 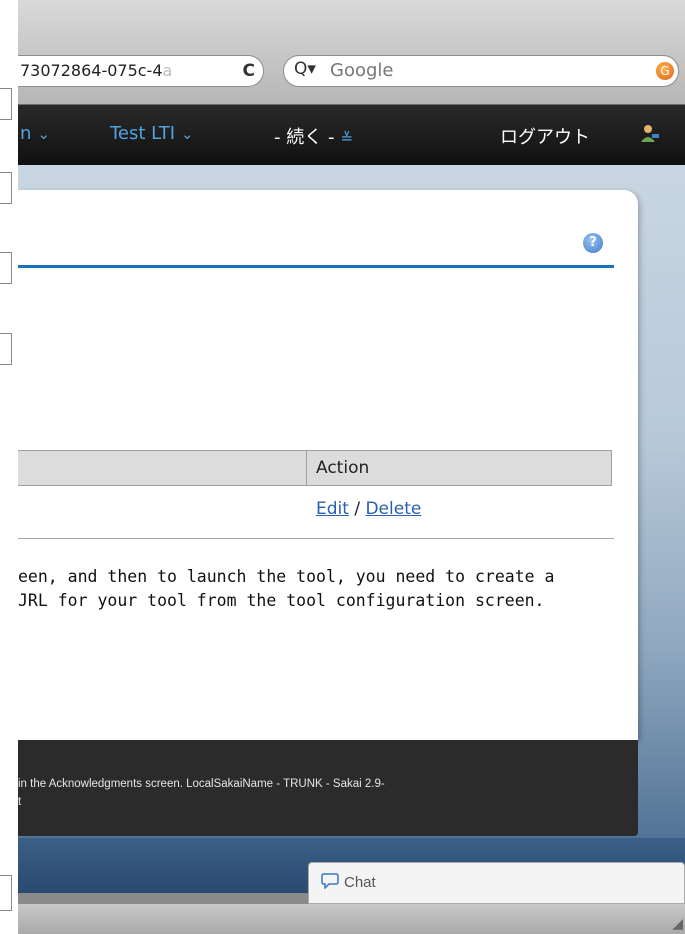 What do you see at coordinates (315, 468) in the screenshot?
I see `table-header: Action` at bounding box center [315, 468].